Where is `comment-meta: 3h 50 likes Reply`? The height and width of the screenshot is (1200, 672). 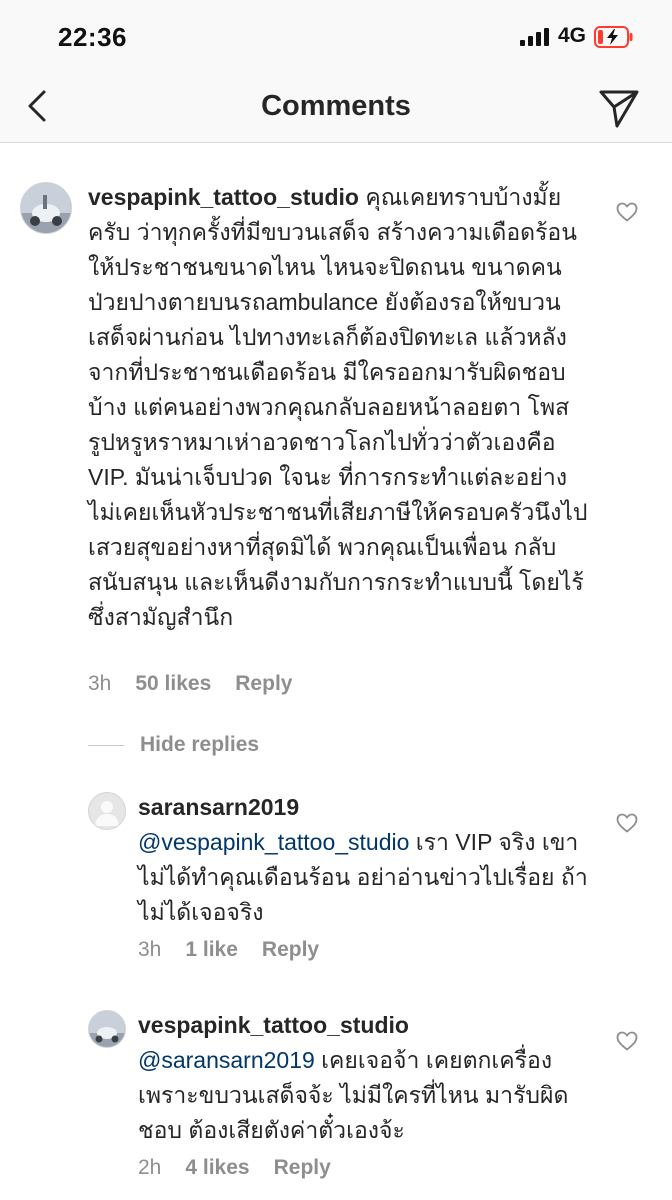 comment-meta: 3h 50 likes Reply is located at coordinates (202, 684).